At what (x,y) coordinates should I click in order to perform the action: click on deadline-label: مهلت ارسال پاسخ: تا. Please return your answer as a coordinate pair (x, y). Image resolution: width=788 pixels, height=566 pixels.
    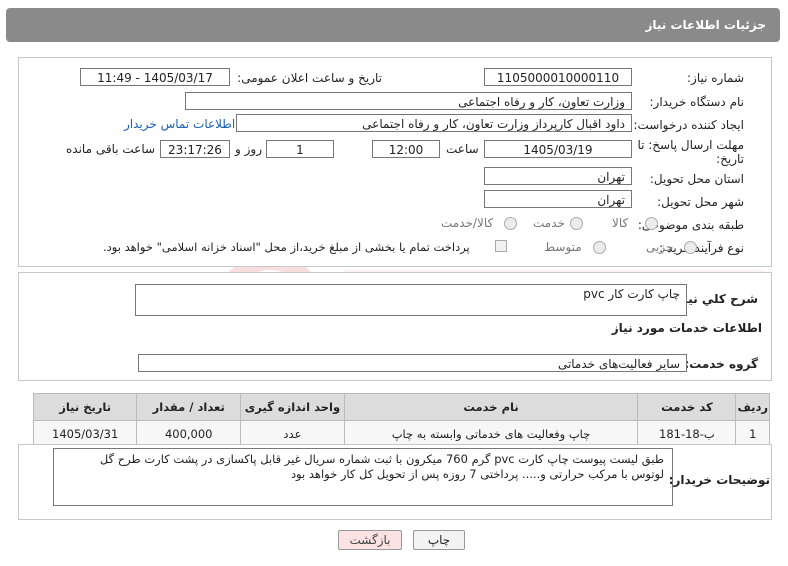
    Looking at the image, I should click on (690, 145).